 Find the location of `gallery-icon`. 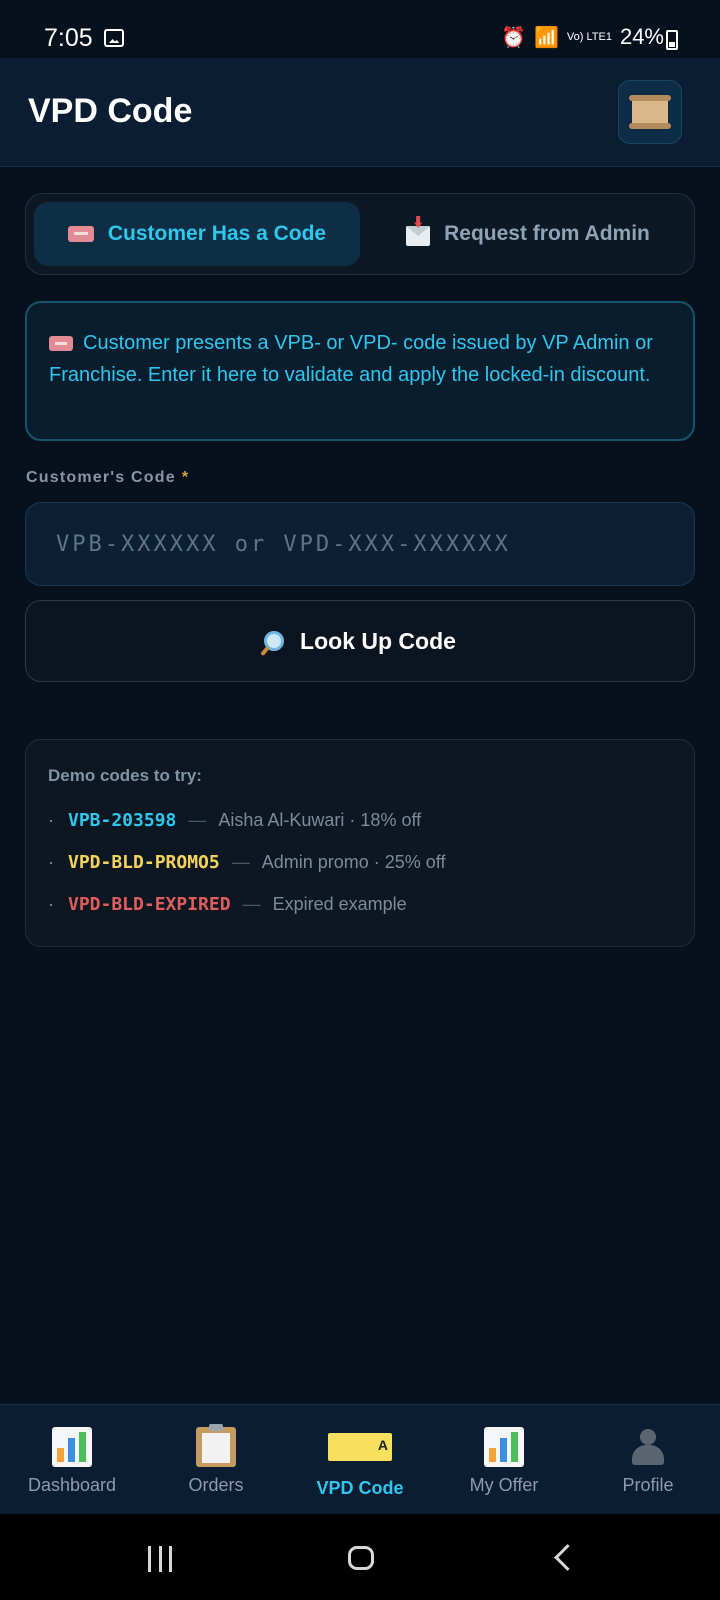

gallery-icon is located at coordinates (114, 38).